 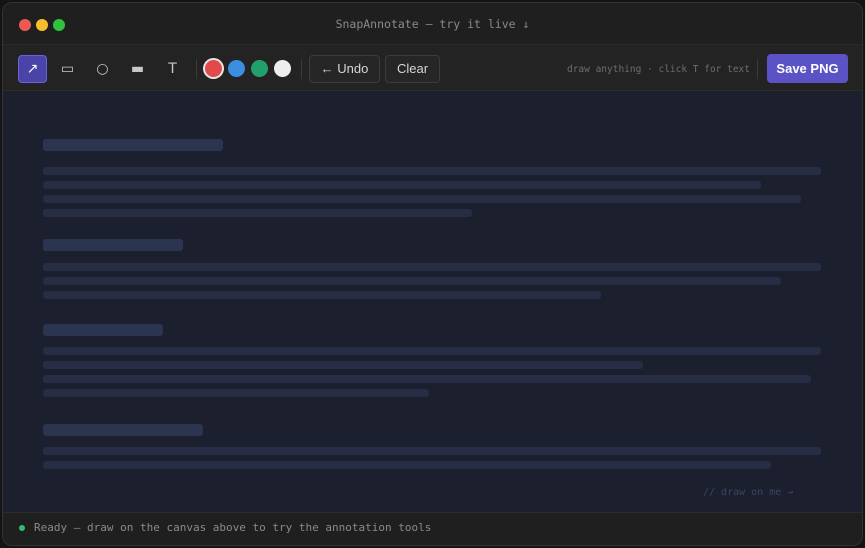 I want to click on color-swatch-white, so click(x=282, y=68).